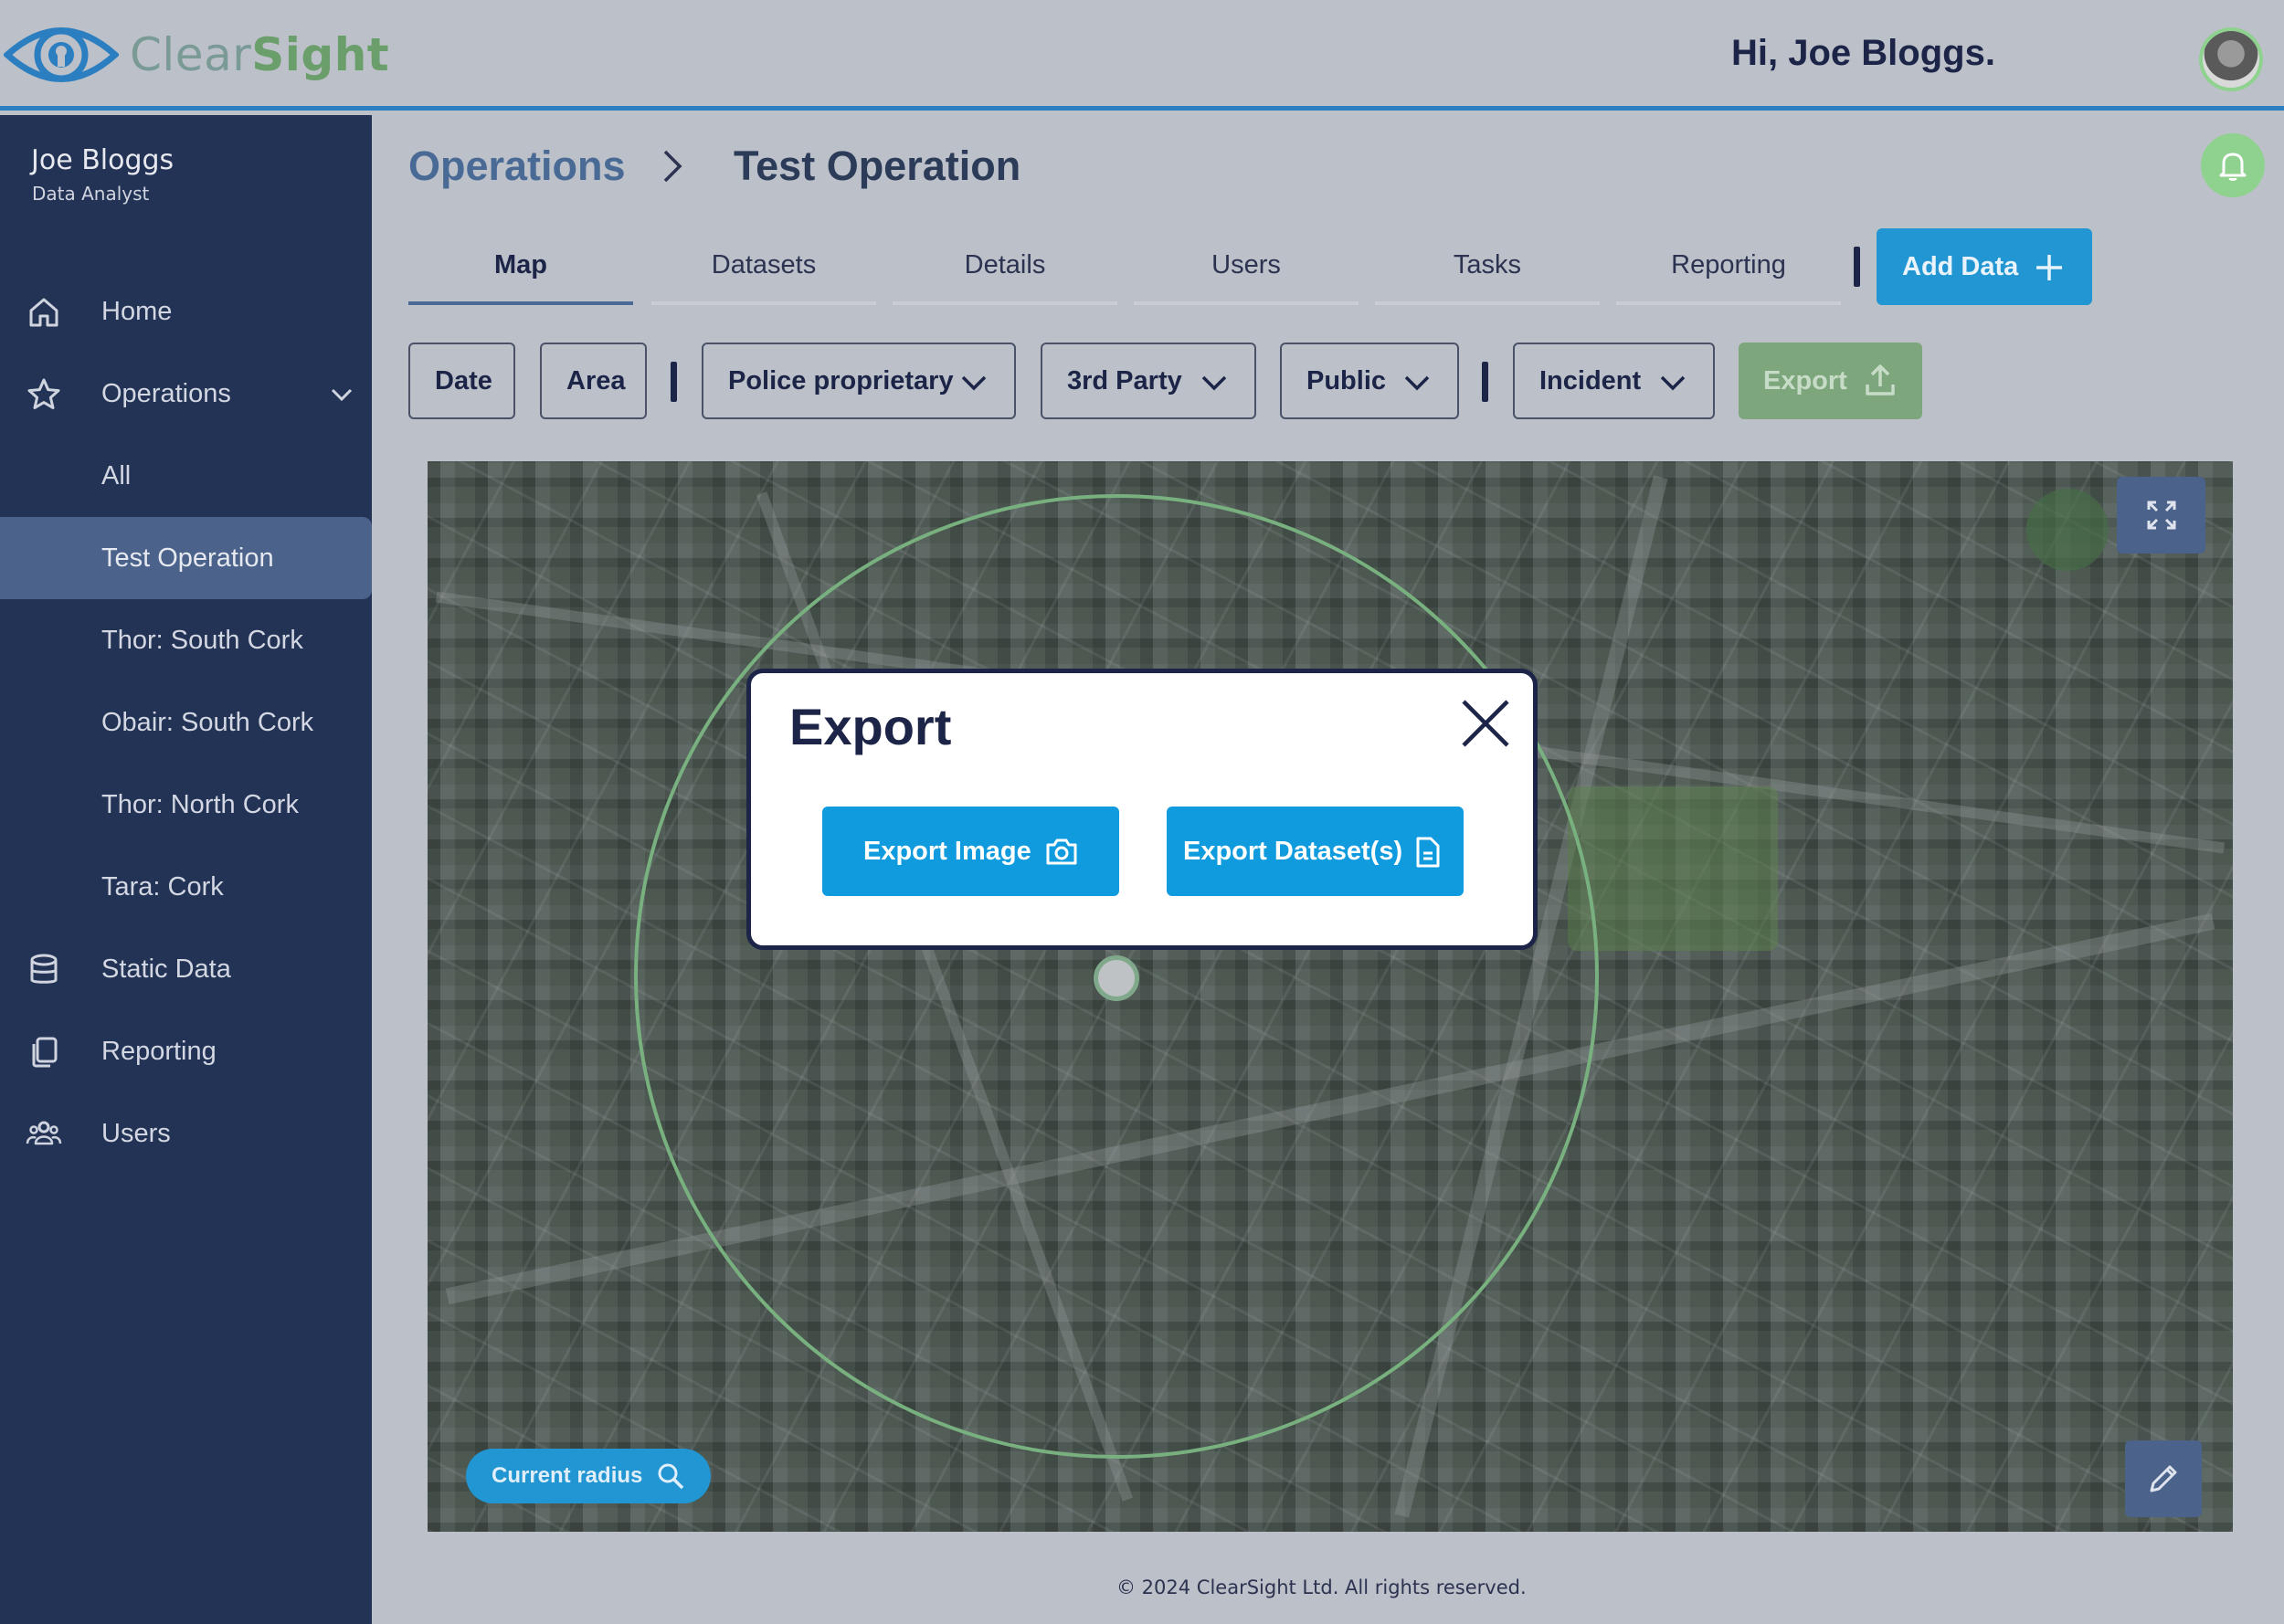 This screenshot has width=2284, height=1624. I want to click on export-button: Export, so click(1830, 381).